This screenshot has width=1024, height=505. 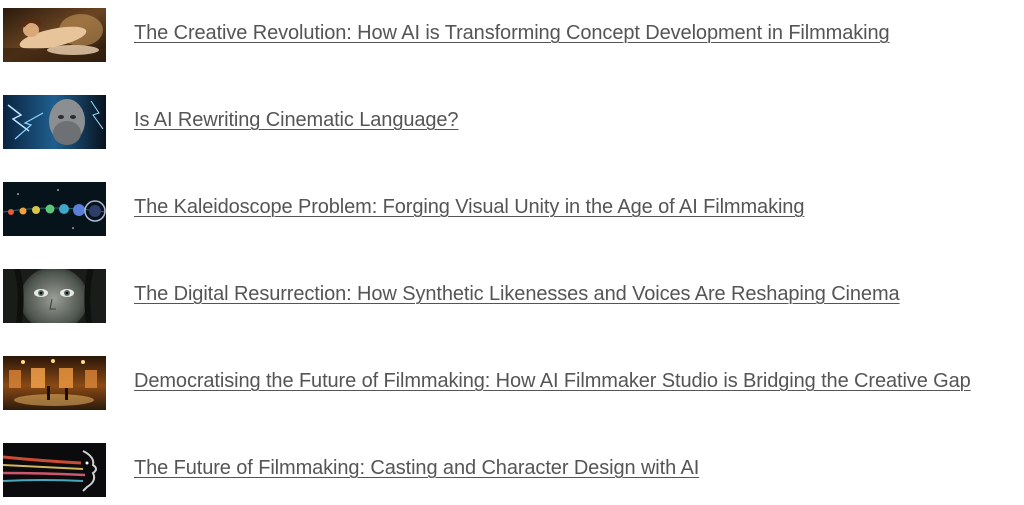 I want to click on film-set-thumbnail-image, so click(x=54, y=383).